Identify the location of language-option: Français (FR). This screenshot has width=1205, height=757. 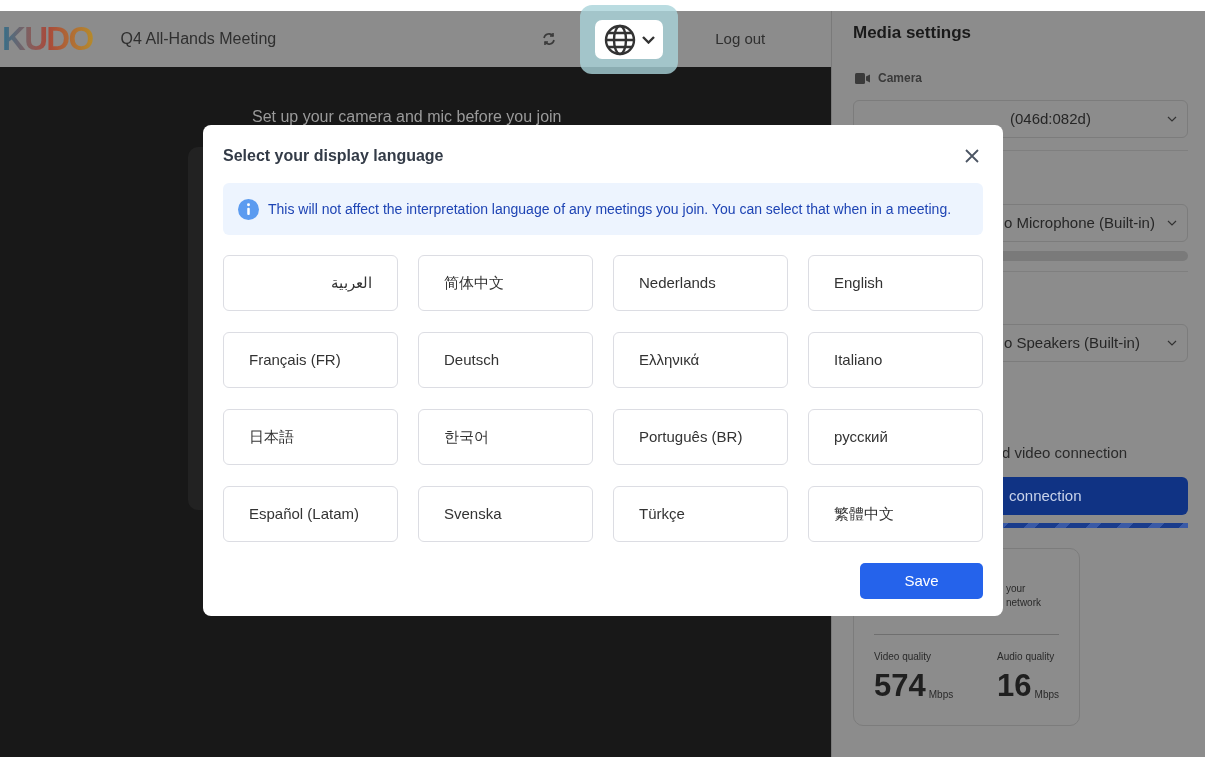
(310, 360).